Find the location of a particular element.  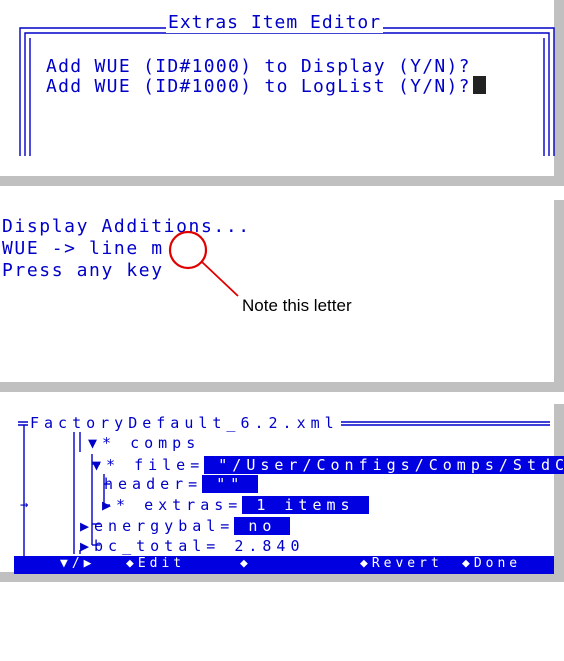

add-to-loglist-text: Add WUE (ID#1000) to LogList (Y/N)? is located at coordinates (258, 86).